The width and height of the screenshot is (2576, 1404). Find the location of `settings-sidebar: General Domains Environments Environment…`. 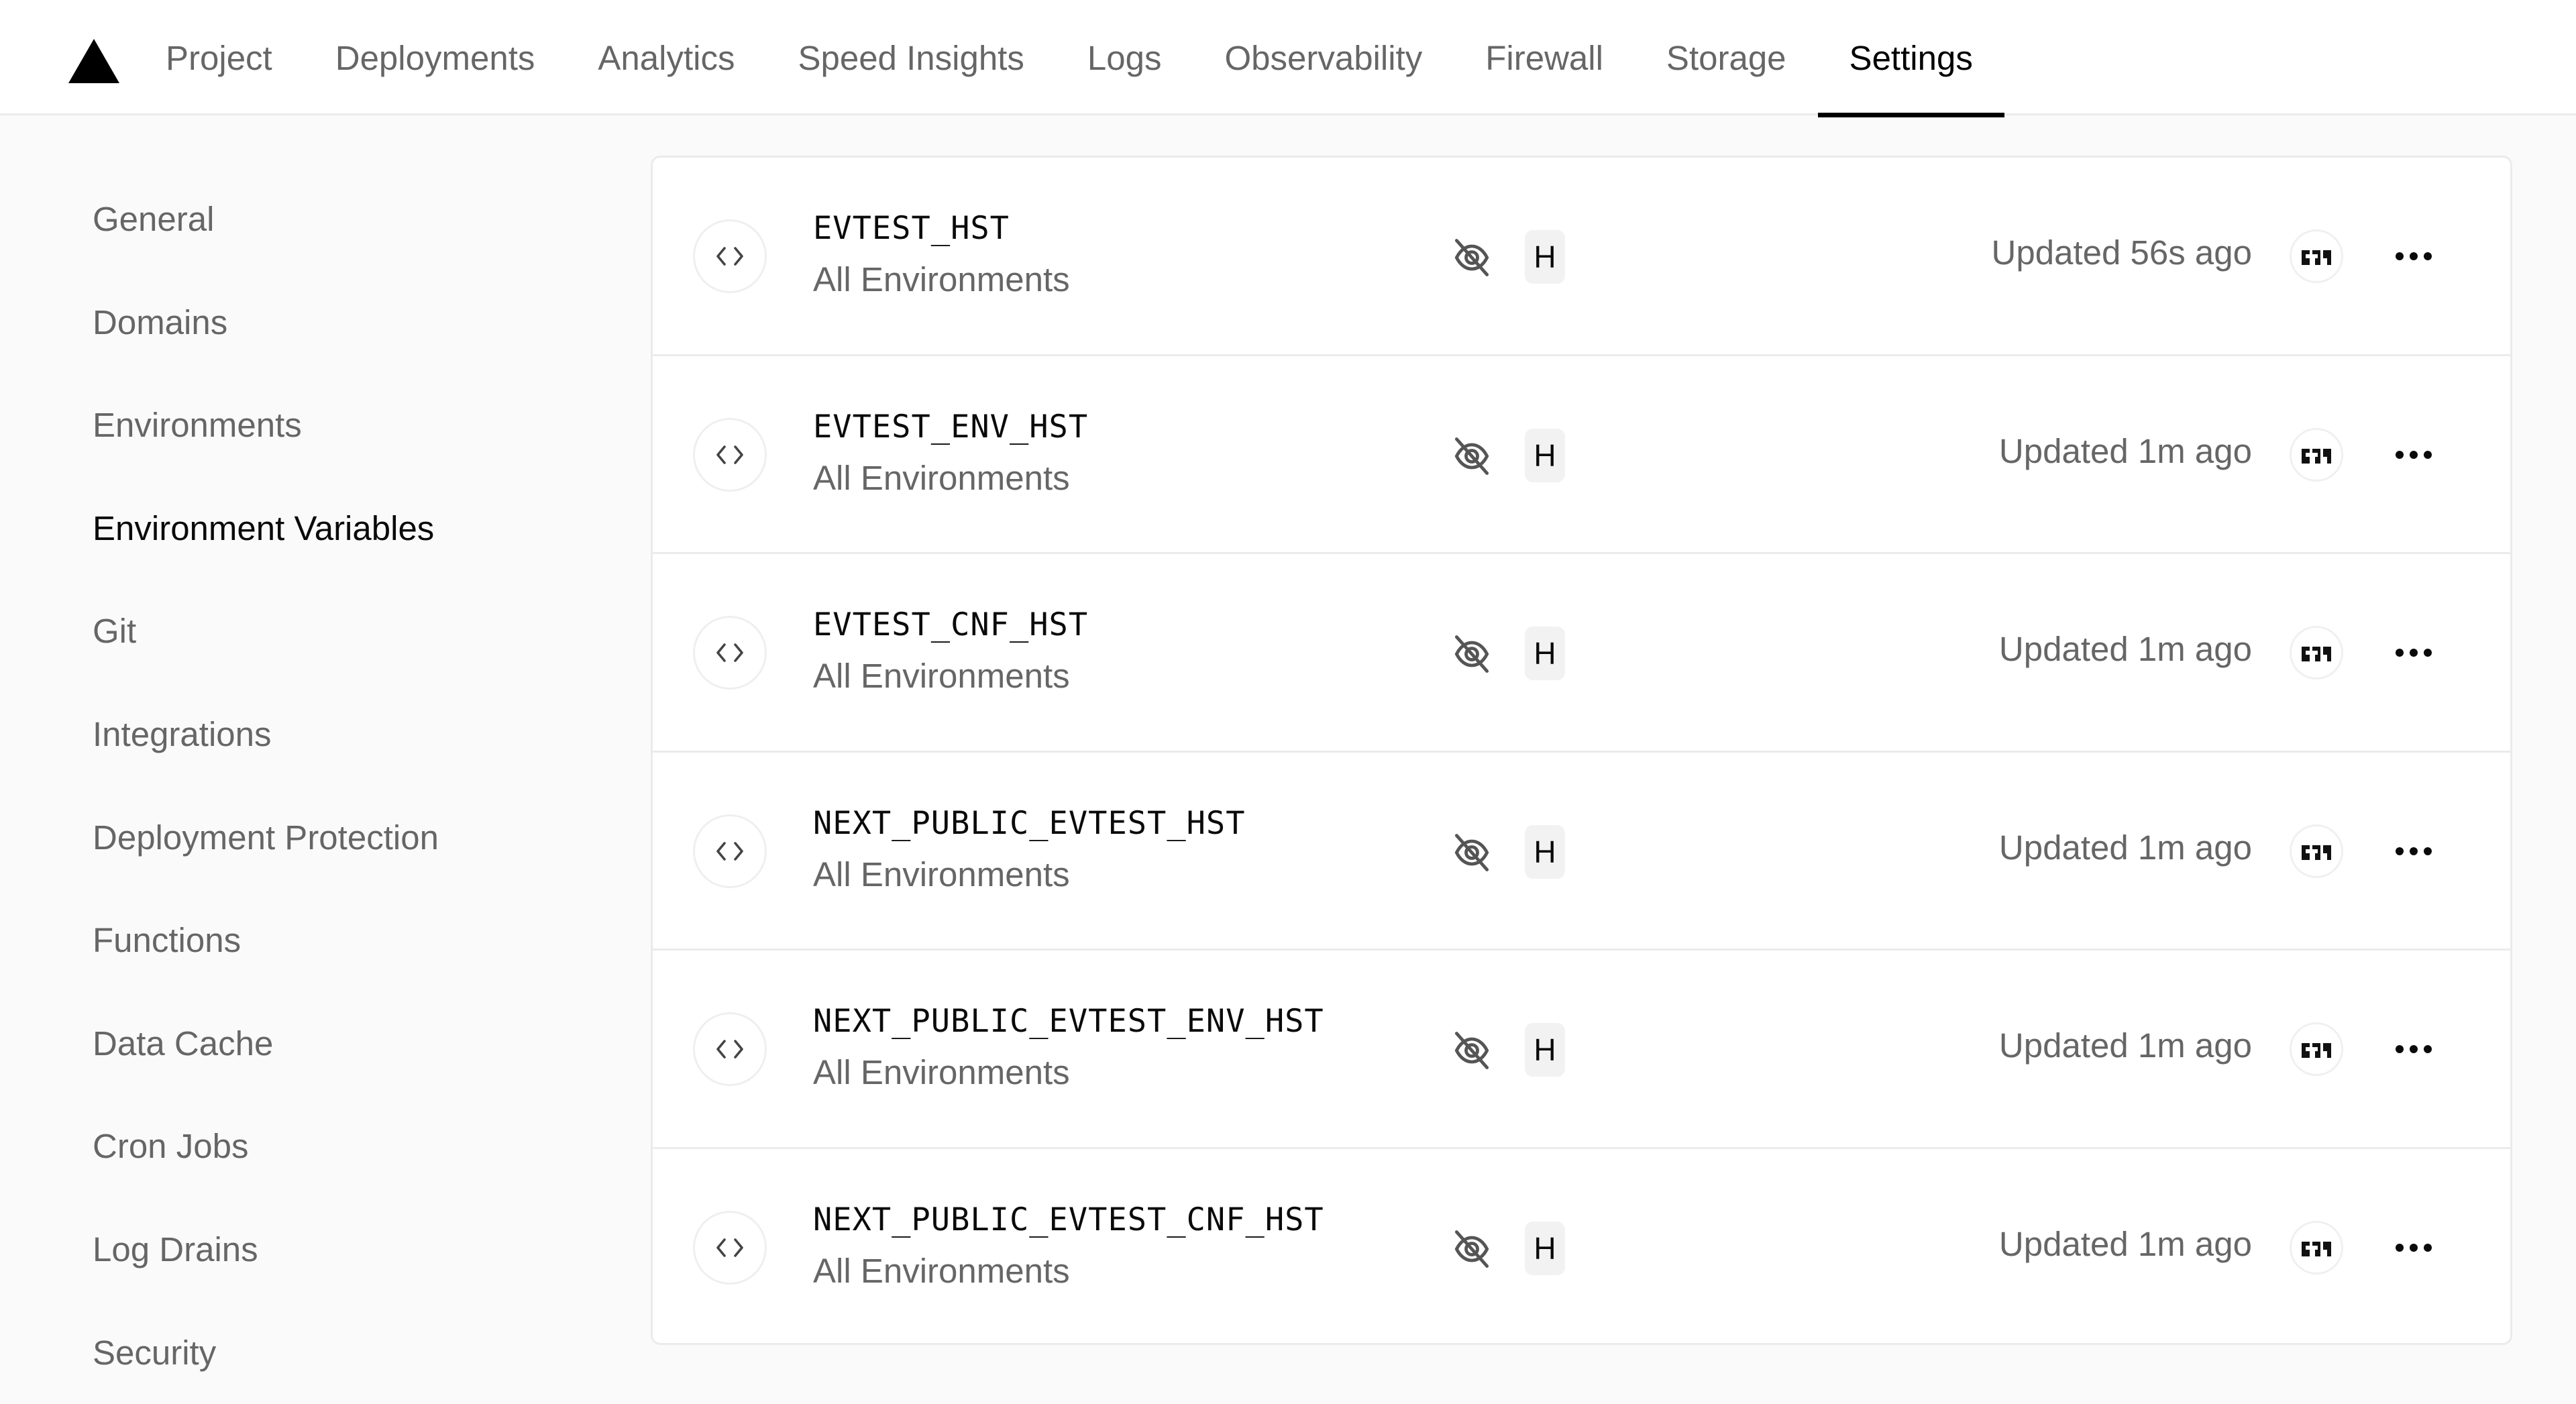

settings-sidebar: General Domains Environments Environment… is located at coordinates (266, 786).